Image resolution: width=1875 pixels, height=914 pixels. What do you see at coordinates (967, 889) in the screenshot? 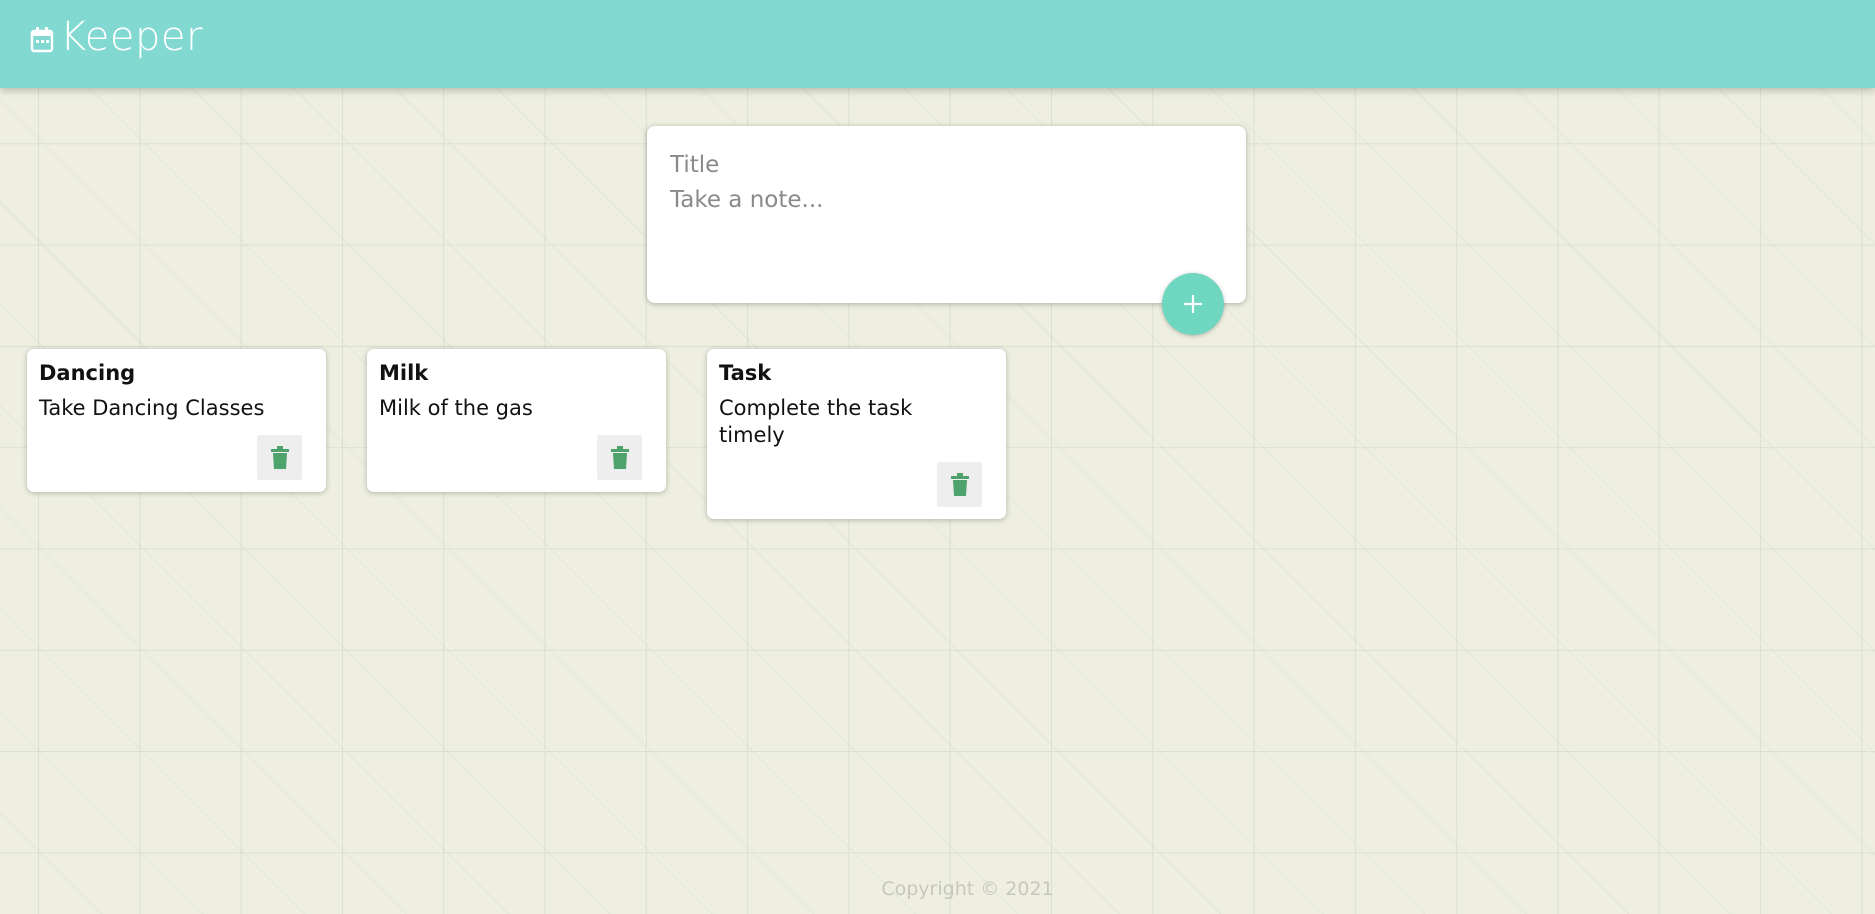
I see `footer-copyright: Copyright © 2021` at bounding box center [967, 889].